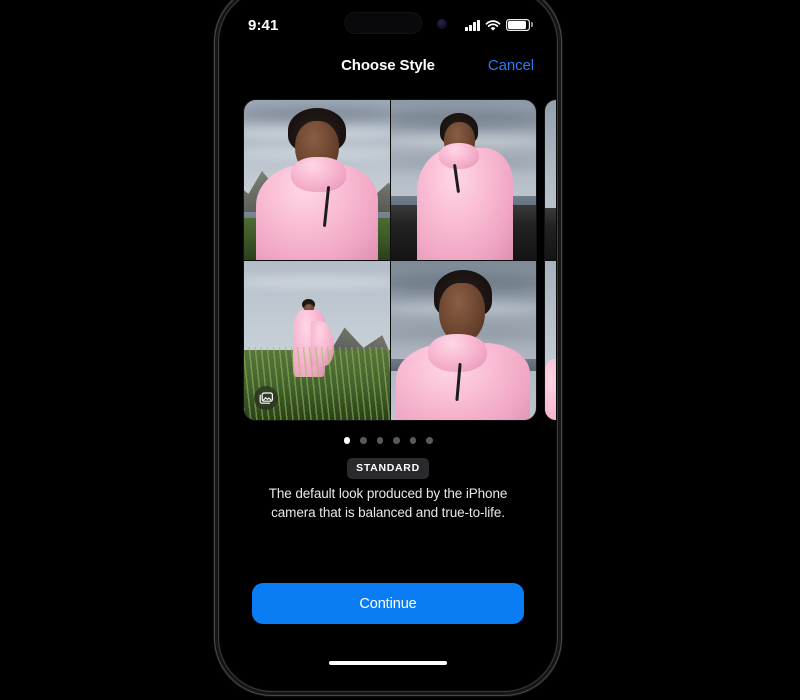 The image size is (800, 700). What do you see at coordinates (388, 603) in the screenshot?
I see `continue-button: Continue` at bounding box center [388, 603].